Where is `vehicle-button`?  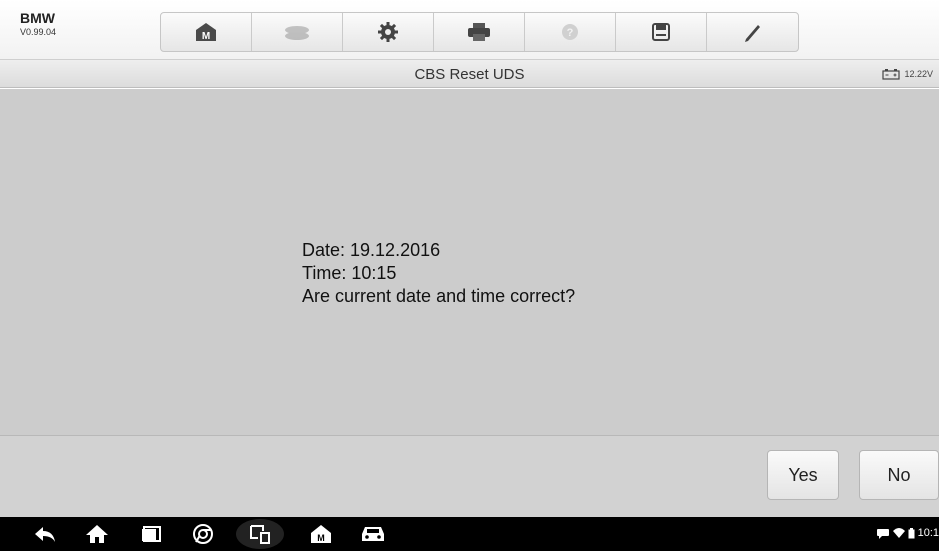 vehicle-button is located at coordinates (373, 534).